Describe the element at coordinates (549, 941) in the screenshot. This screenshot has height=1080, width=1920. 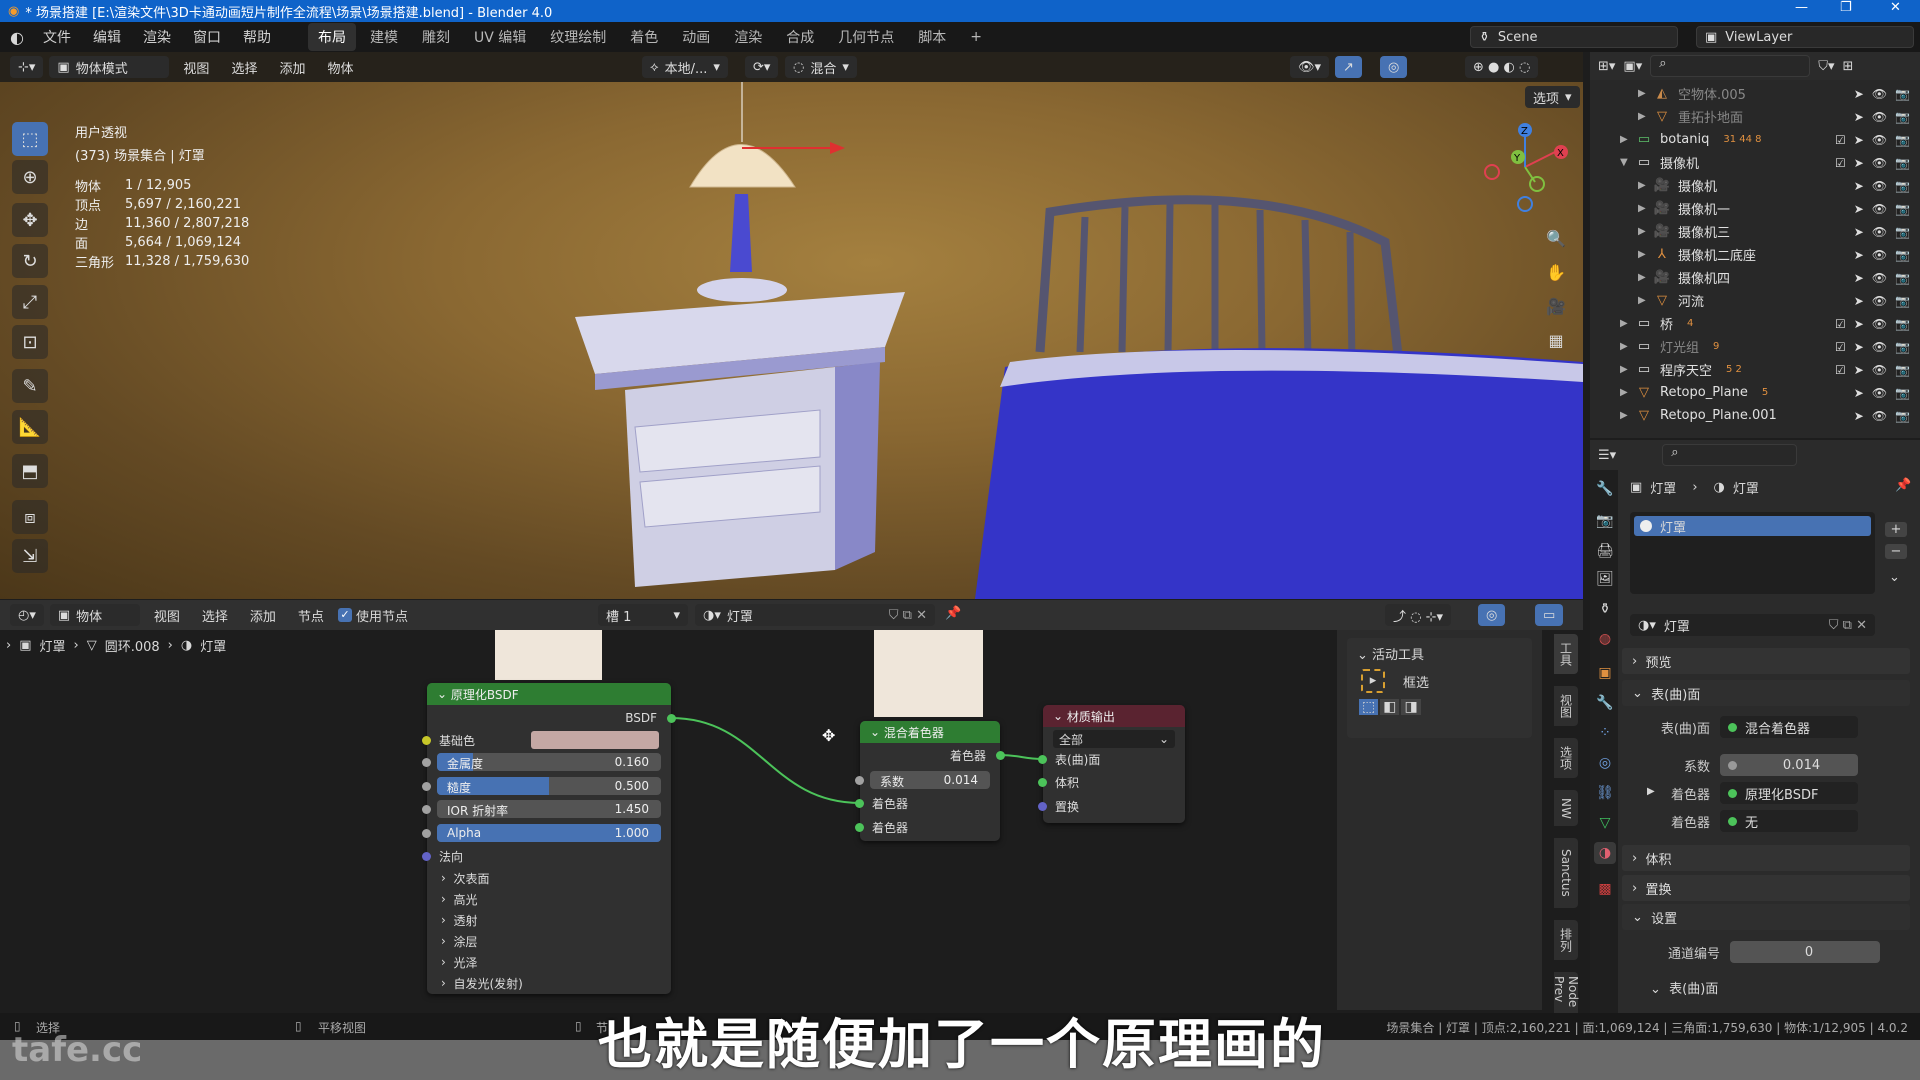
I see `bsdf-panel-toggle: › 涂层` at that location.